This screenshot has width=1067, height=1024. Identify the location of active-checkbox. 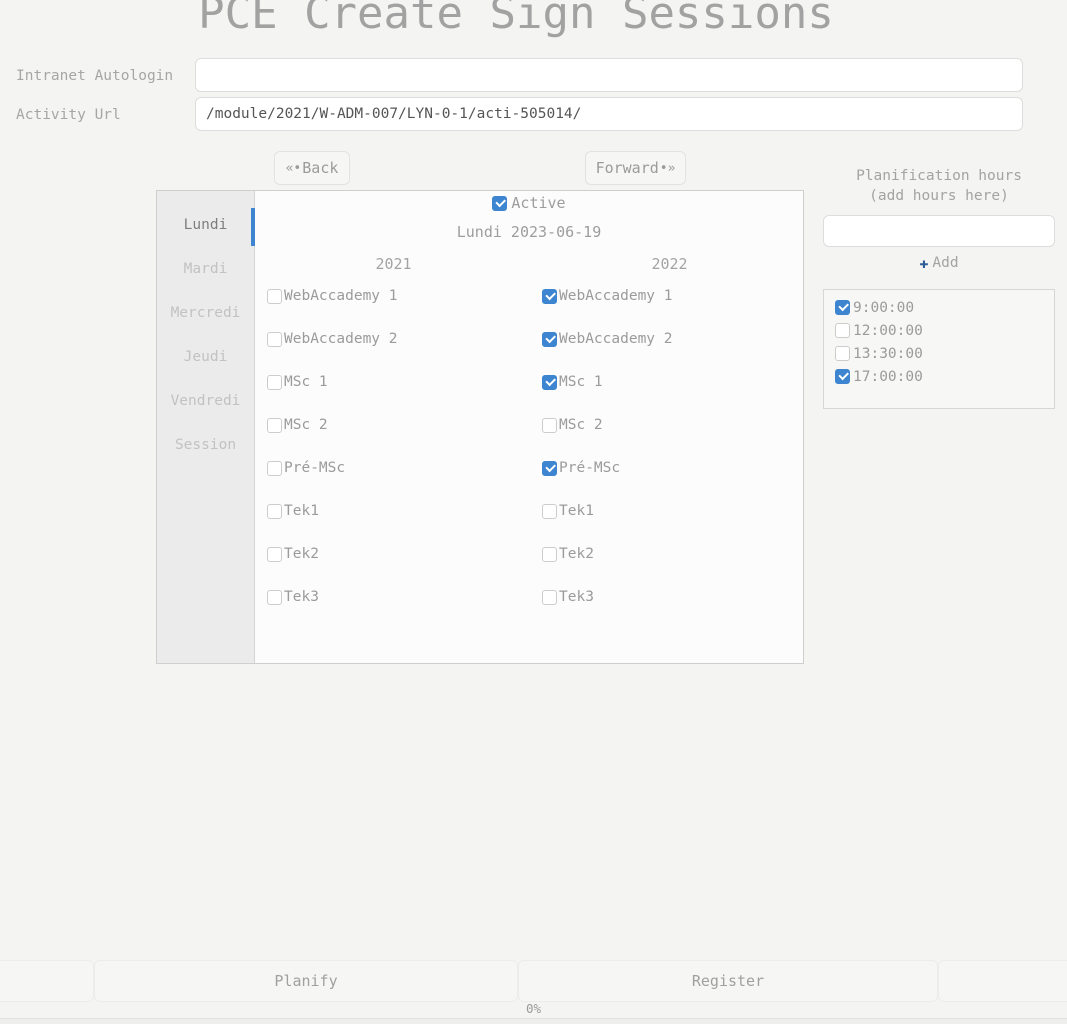
(500, 203).